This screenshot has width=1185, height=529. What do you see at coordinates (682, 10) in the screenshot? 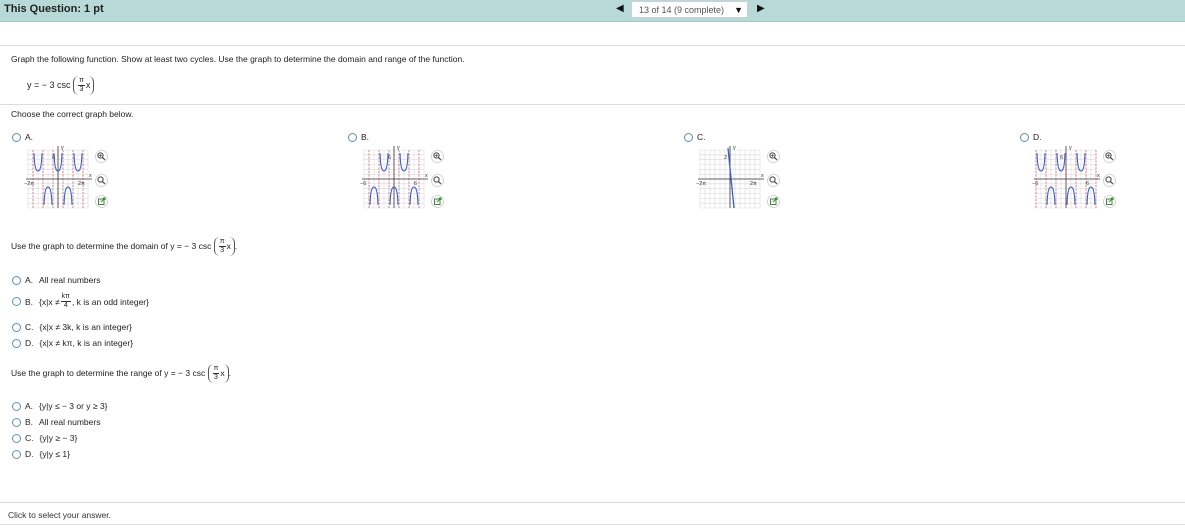
I see `question-progress: 13 of 14 (9 complete)` at bounding box center [682, 10].